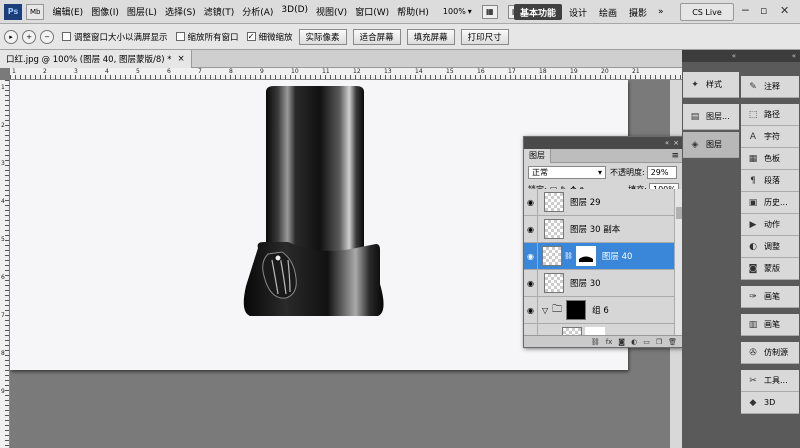 The width and height of the screenshot is (800, 448). Describe the element at coordinates (770, 115) in the screenshot. I see `dock-paths: ⬚ 路径` at that location.